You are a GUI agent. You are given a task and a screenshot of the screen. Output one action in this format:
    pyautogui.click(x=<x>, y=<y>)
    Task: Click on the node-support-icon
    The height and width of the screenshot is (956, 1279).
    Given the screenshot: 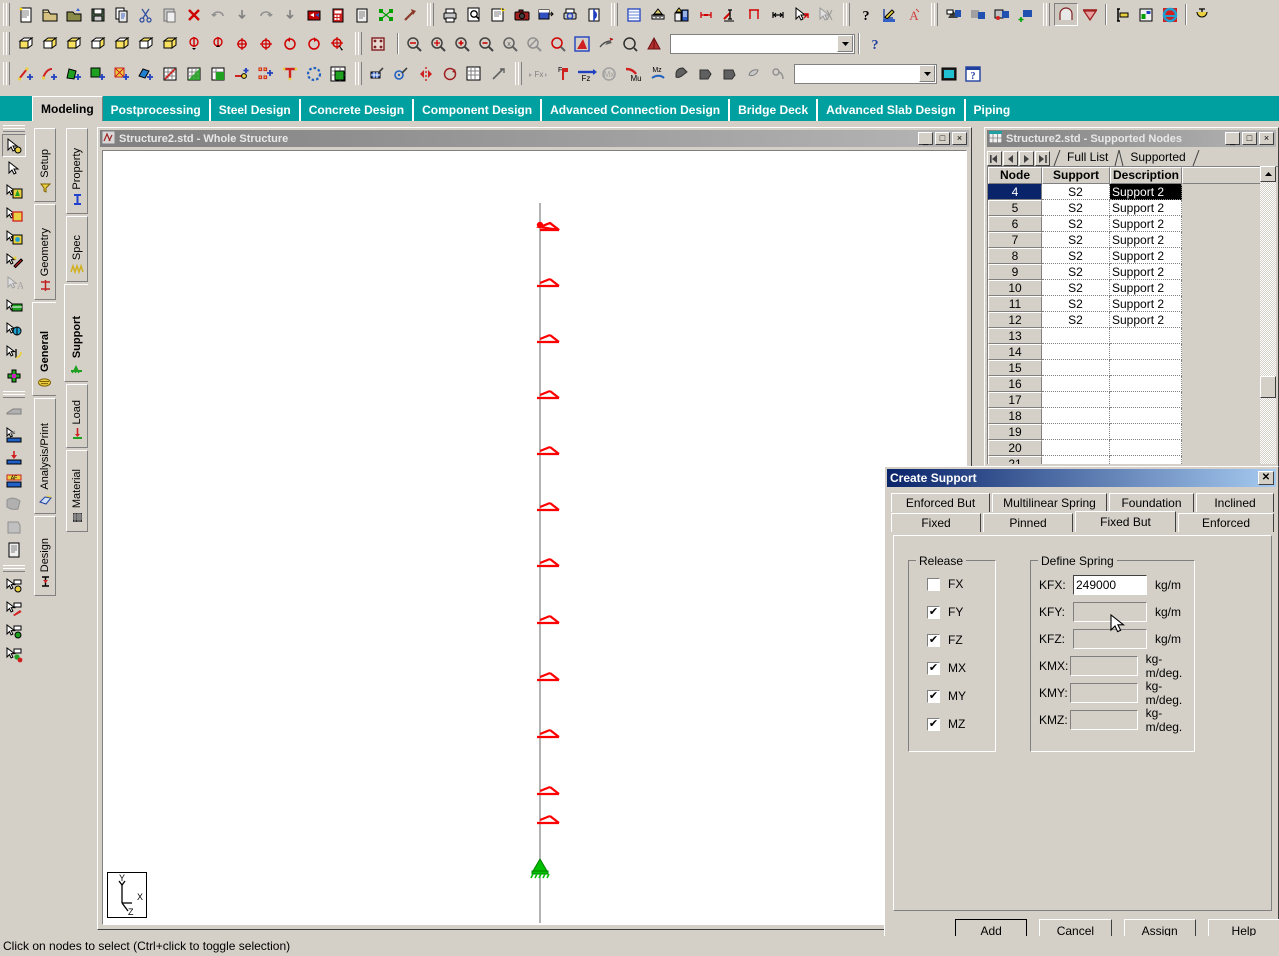 What is the action you would take?
    pyautogui.click(x=754, y=14)
    